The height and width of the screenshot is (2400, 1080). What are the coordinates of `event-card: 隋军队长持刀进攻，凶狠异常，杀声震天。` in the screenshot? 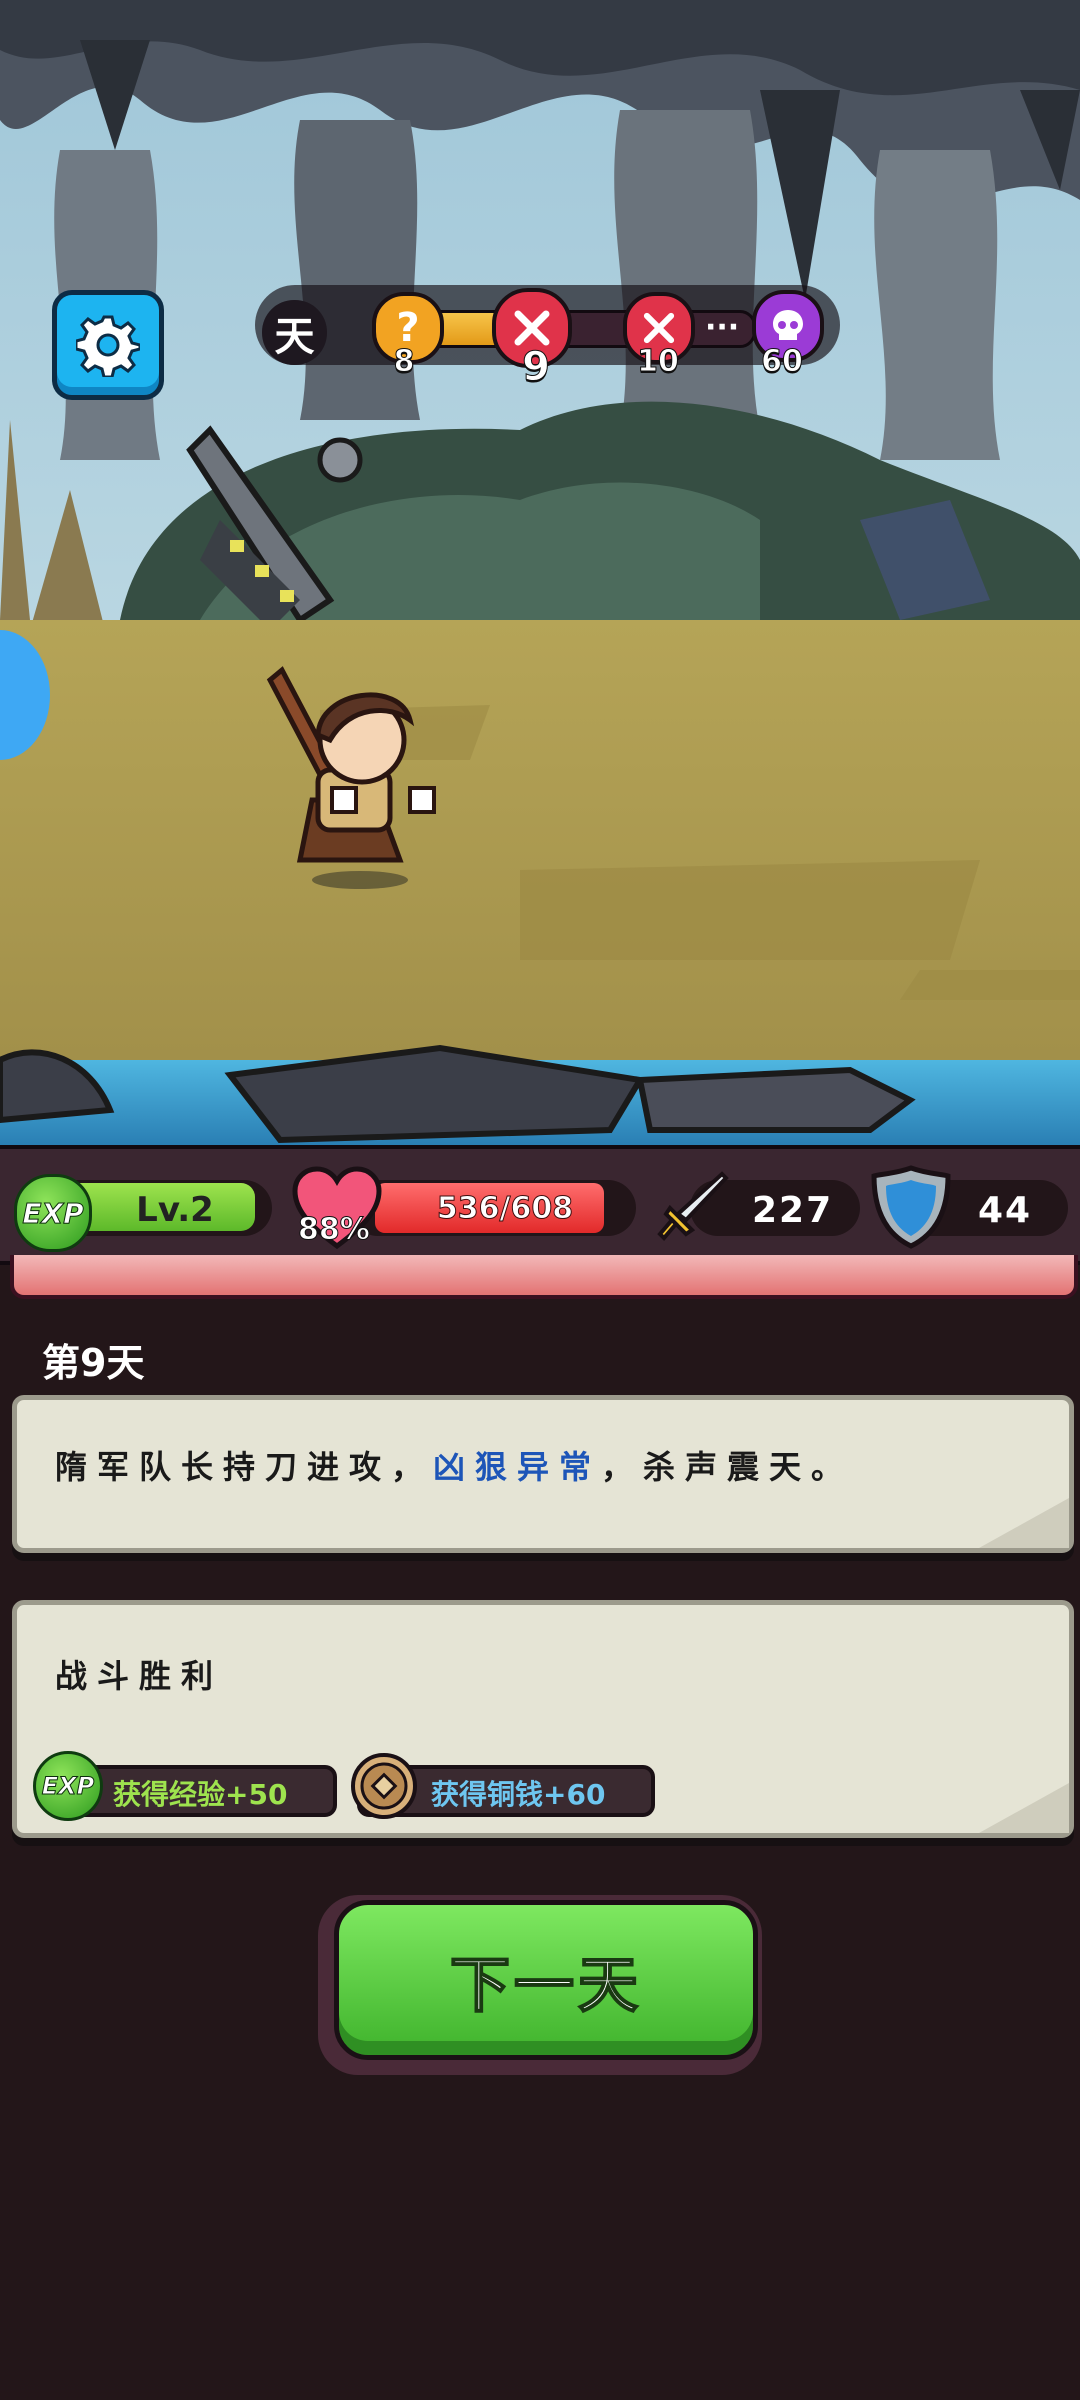 It's located at (543, 1474).